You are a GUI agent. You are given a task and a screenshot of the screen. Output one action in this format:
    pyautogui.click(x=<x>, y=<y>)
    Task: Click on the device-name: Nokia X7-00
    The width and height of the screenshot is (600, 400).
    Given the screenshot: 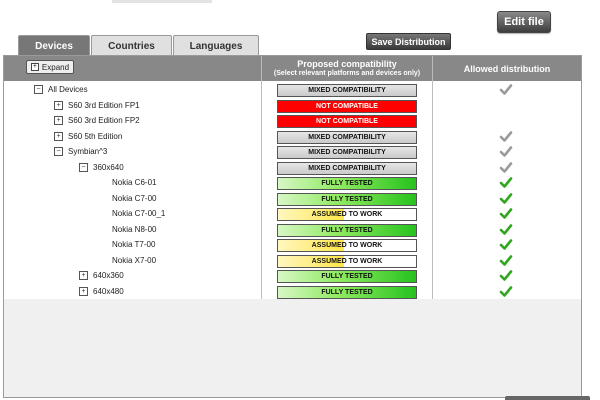 What is the action you would take?
    pyautogui.click(x=134, y=260)
    